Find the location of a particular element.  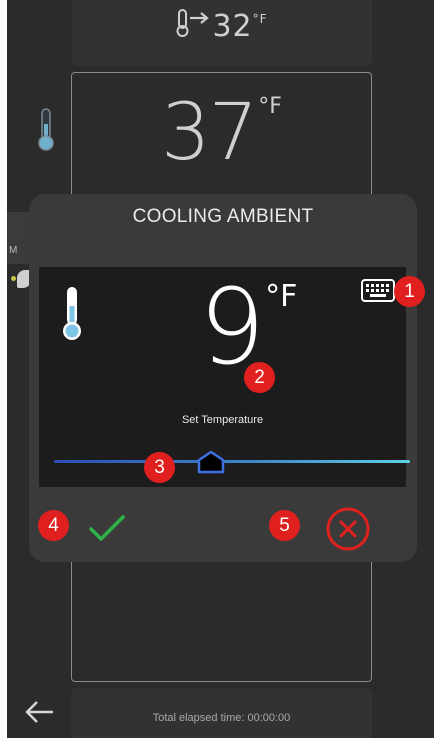

elapsed-time-text: Total elapsed time: 00:00:00 is located at coordinates (221, 718).